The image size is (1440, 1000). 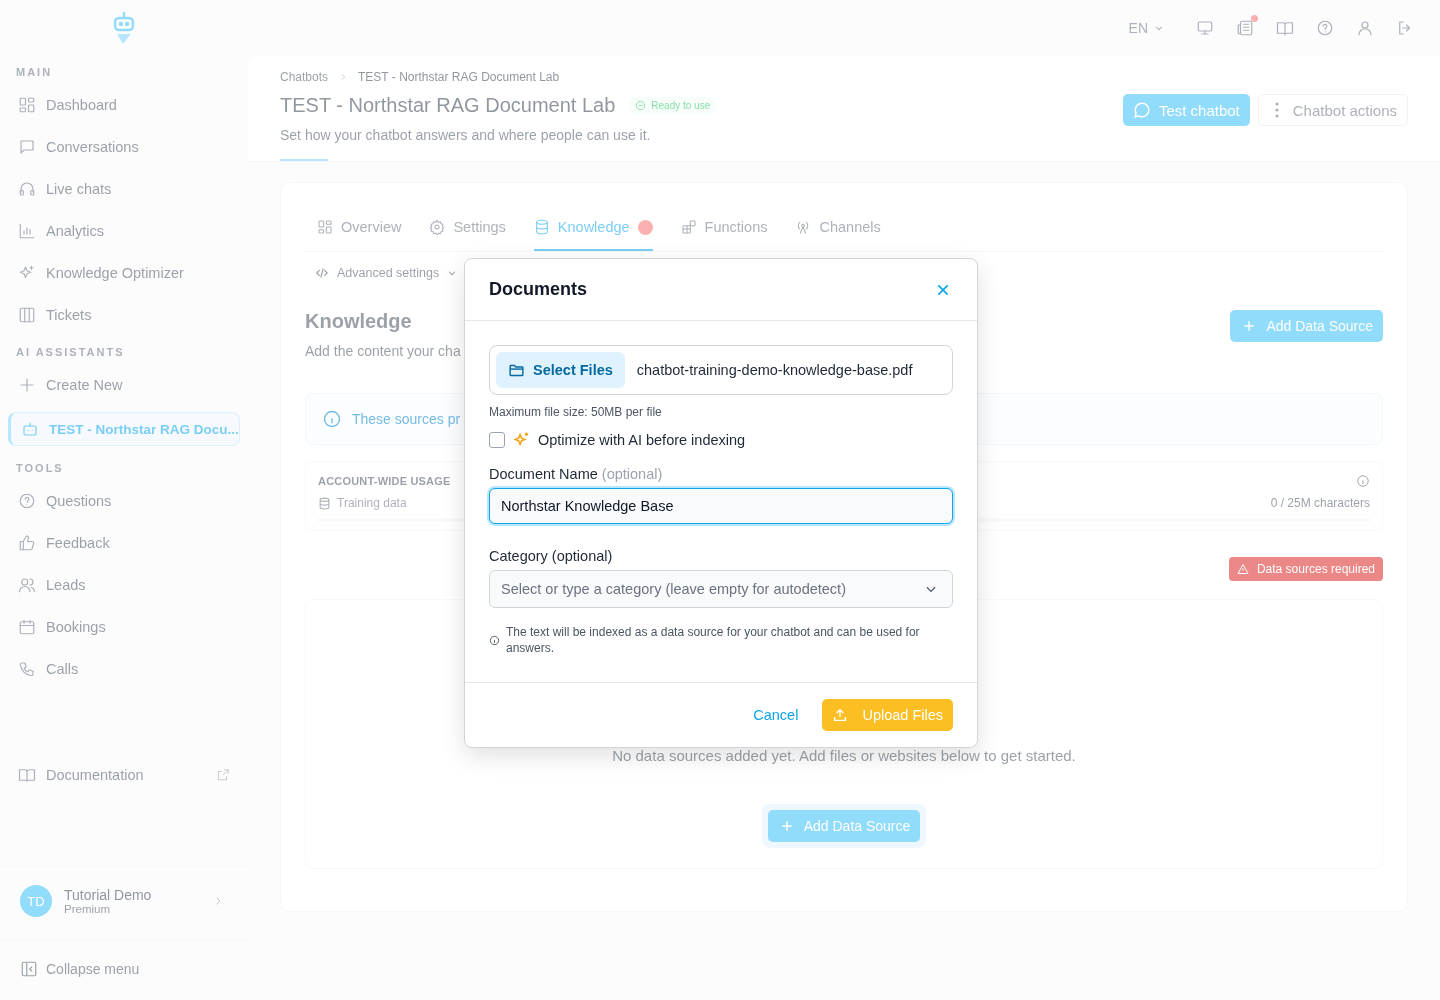 What do you see at coordinates (538, 289) in the screenshot?
I see `dialog-title: Documents` at bounding box center [538, 289].